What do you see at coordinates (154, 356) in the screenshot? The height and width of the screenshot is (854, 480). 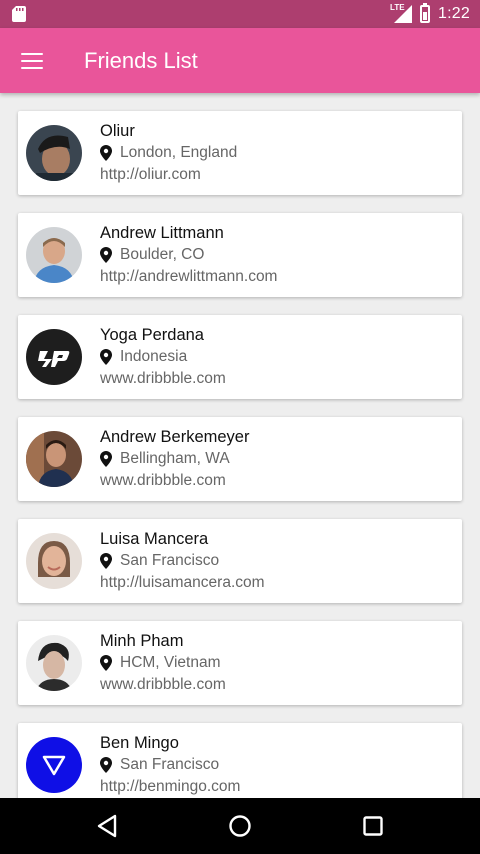 I see `friend-location: Indonesia` at bounding box center [154, 356].